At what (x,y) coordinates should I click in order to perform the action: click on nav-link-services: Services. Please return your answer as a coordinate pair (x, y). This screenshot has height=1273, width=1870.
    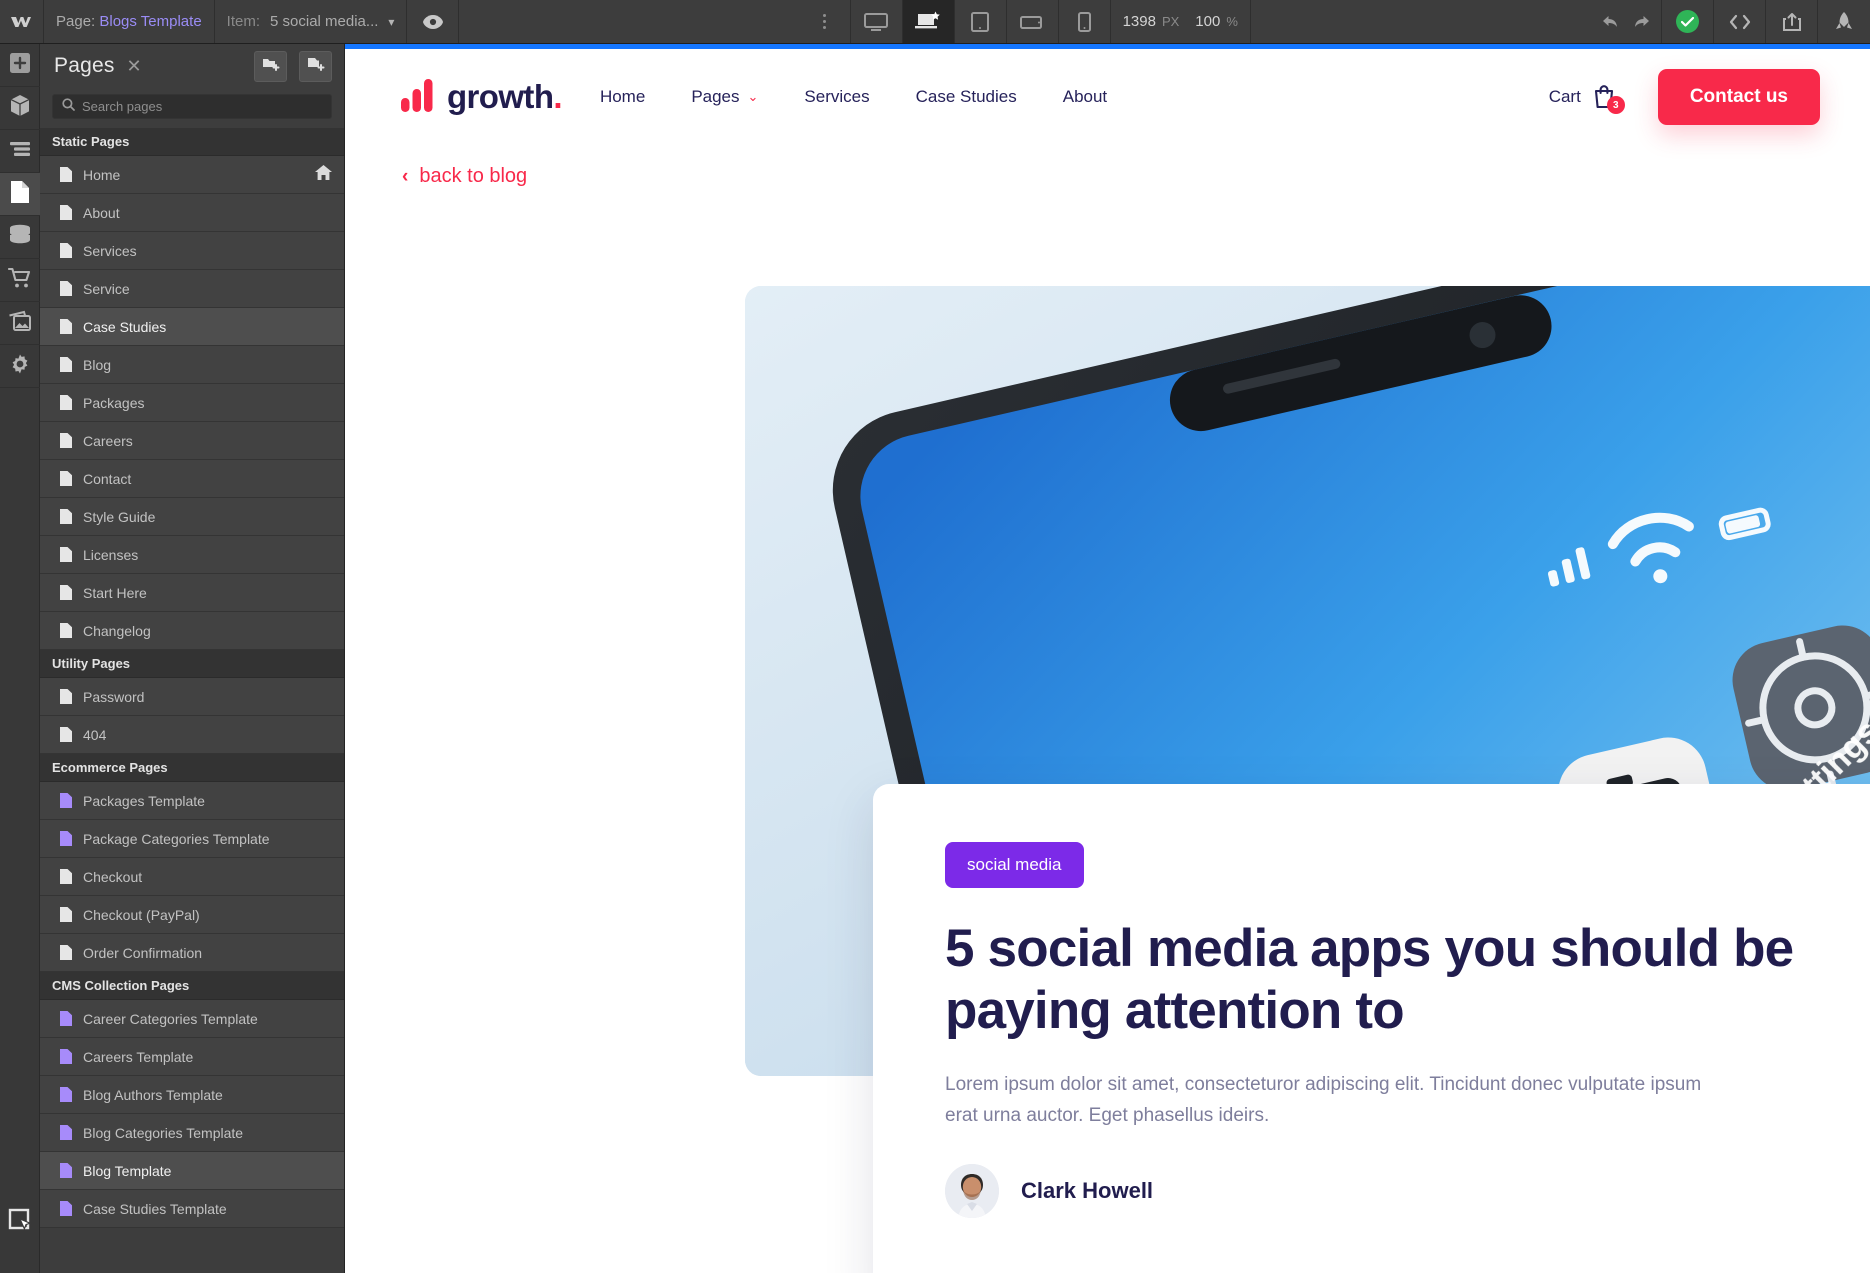
    Looking at the image, I should click on (836, 97).